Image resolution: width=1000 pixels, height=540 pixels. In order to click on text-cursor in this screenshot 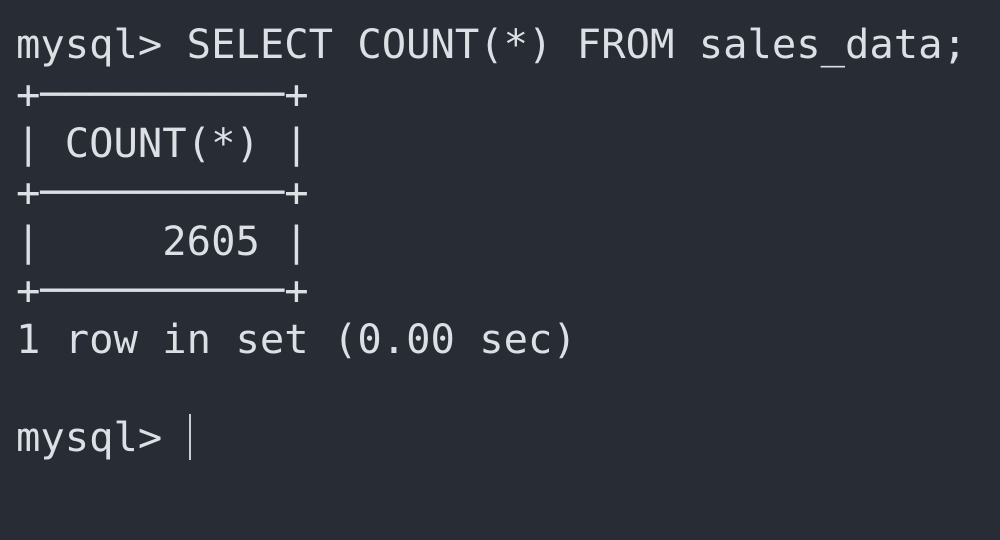, I will do `click(190, 437)`.